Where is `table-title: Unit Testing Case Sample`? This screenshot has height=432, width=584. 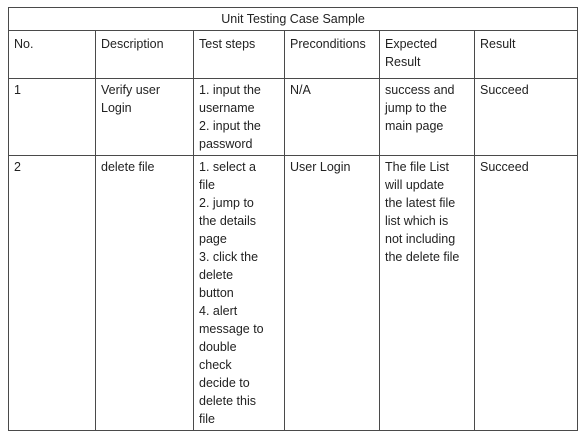 table-title: Unit Testing Case Sample is located at coordinates (293, 19).